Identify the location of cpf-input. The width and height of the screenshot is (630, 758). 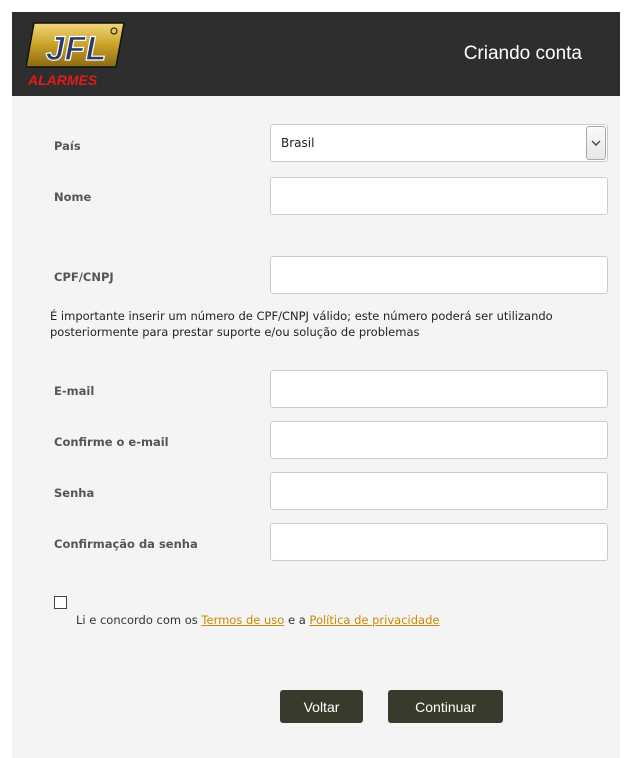
(439, 275).